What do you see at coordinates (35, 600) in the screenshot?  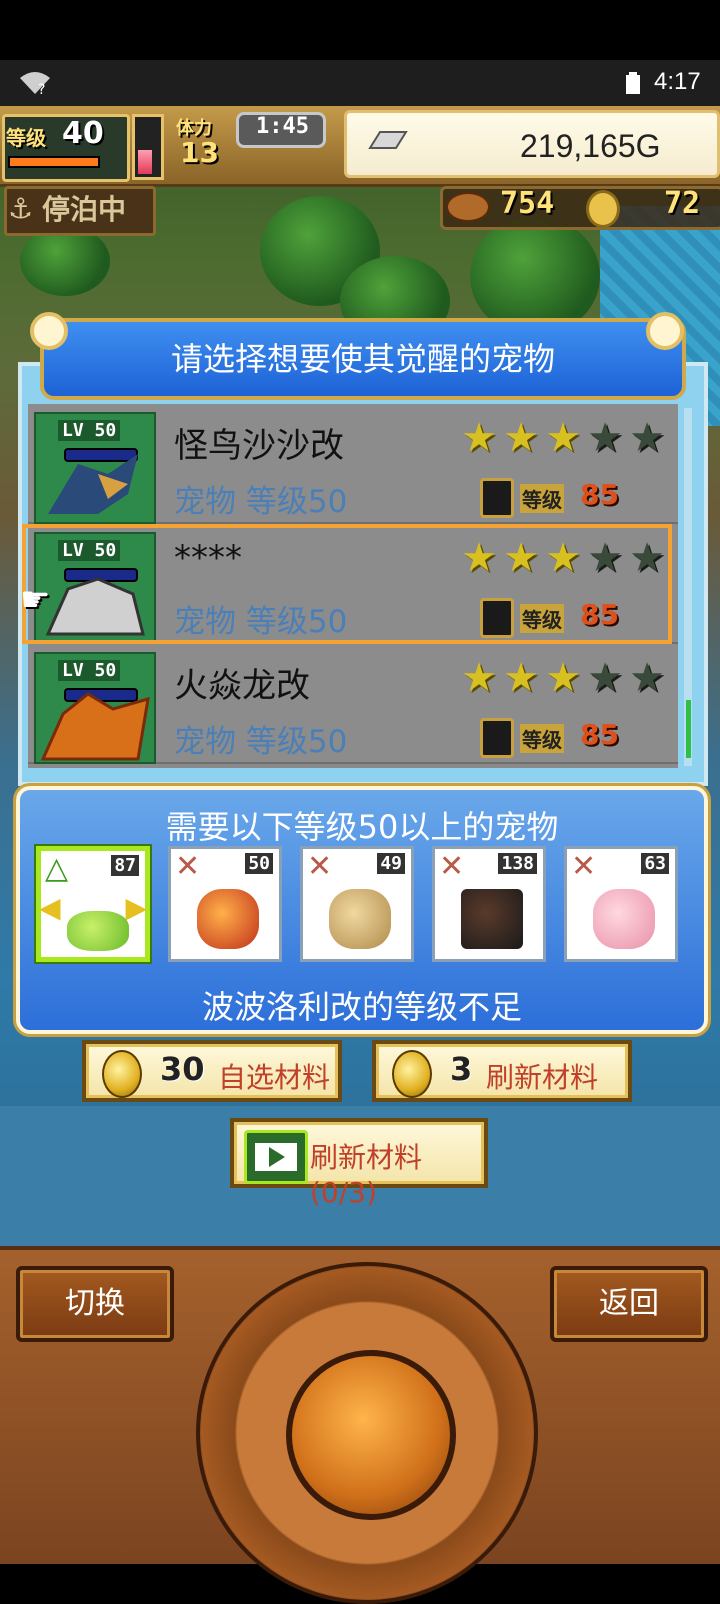 I see `pointer-hand-icon: ☛` at bounding box center [35, 600].